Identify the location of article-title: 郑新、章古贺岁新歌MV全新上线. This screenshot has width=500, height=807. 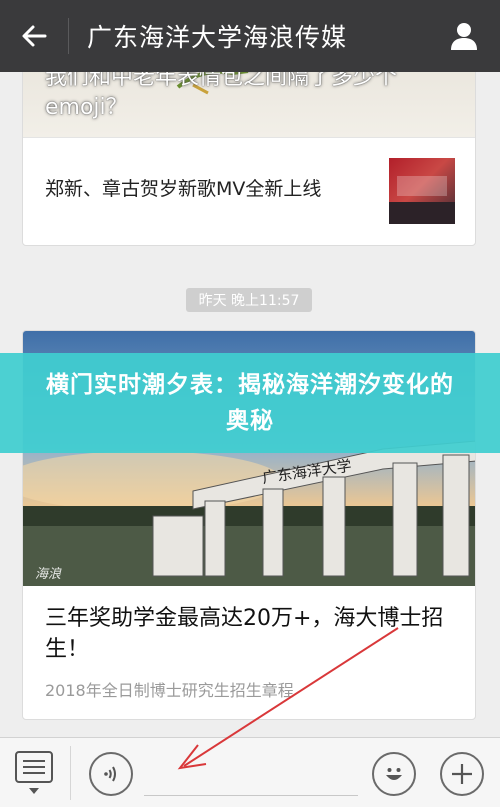
(183, 189).